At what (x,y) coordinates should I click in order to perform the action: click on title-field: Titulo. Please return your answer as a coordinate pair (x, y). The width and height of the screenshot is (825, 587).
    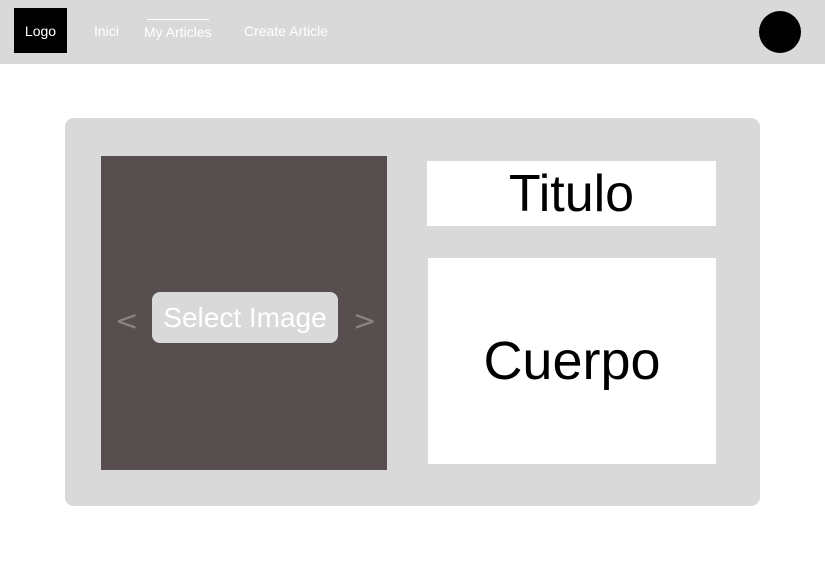
    Looking at the image, I should click on (571, 193).